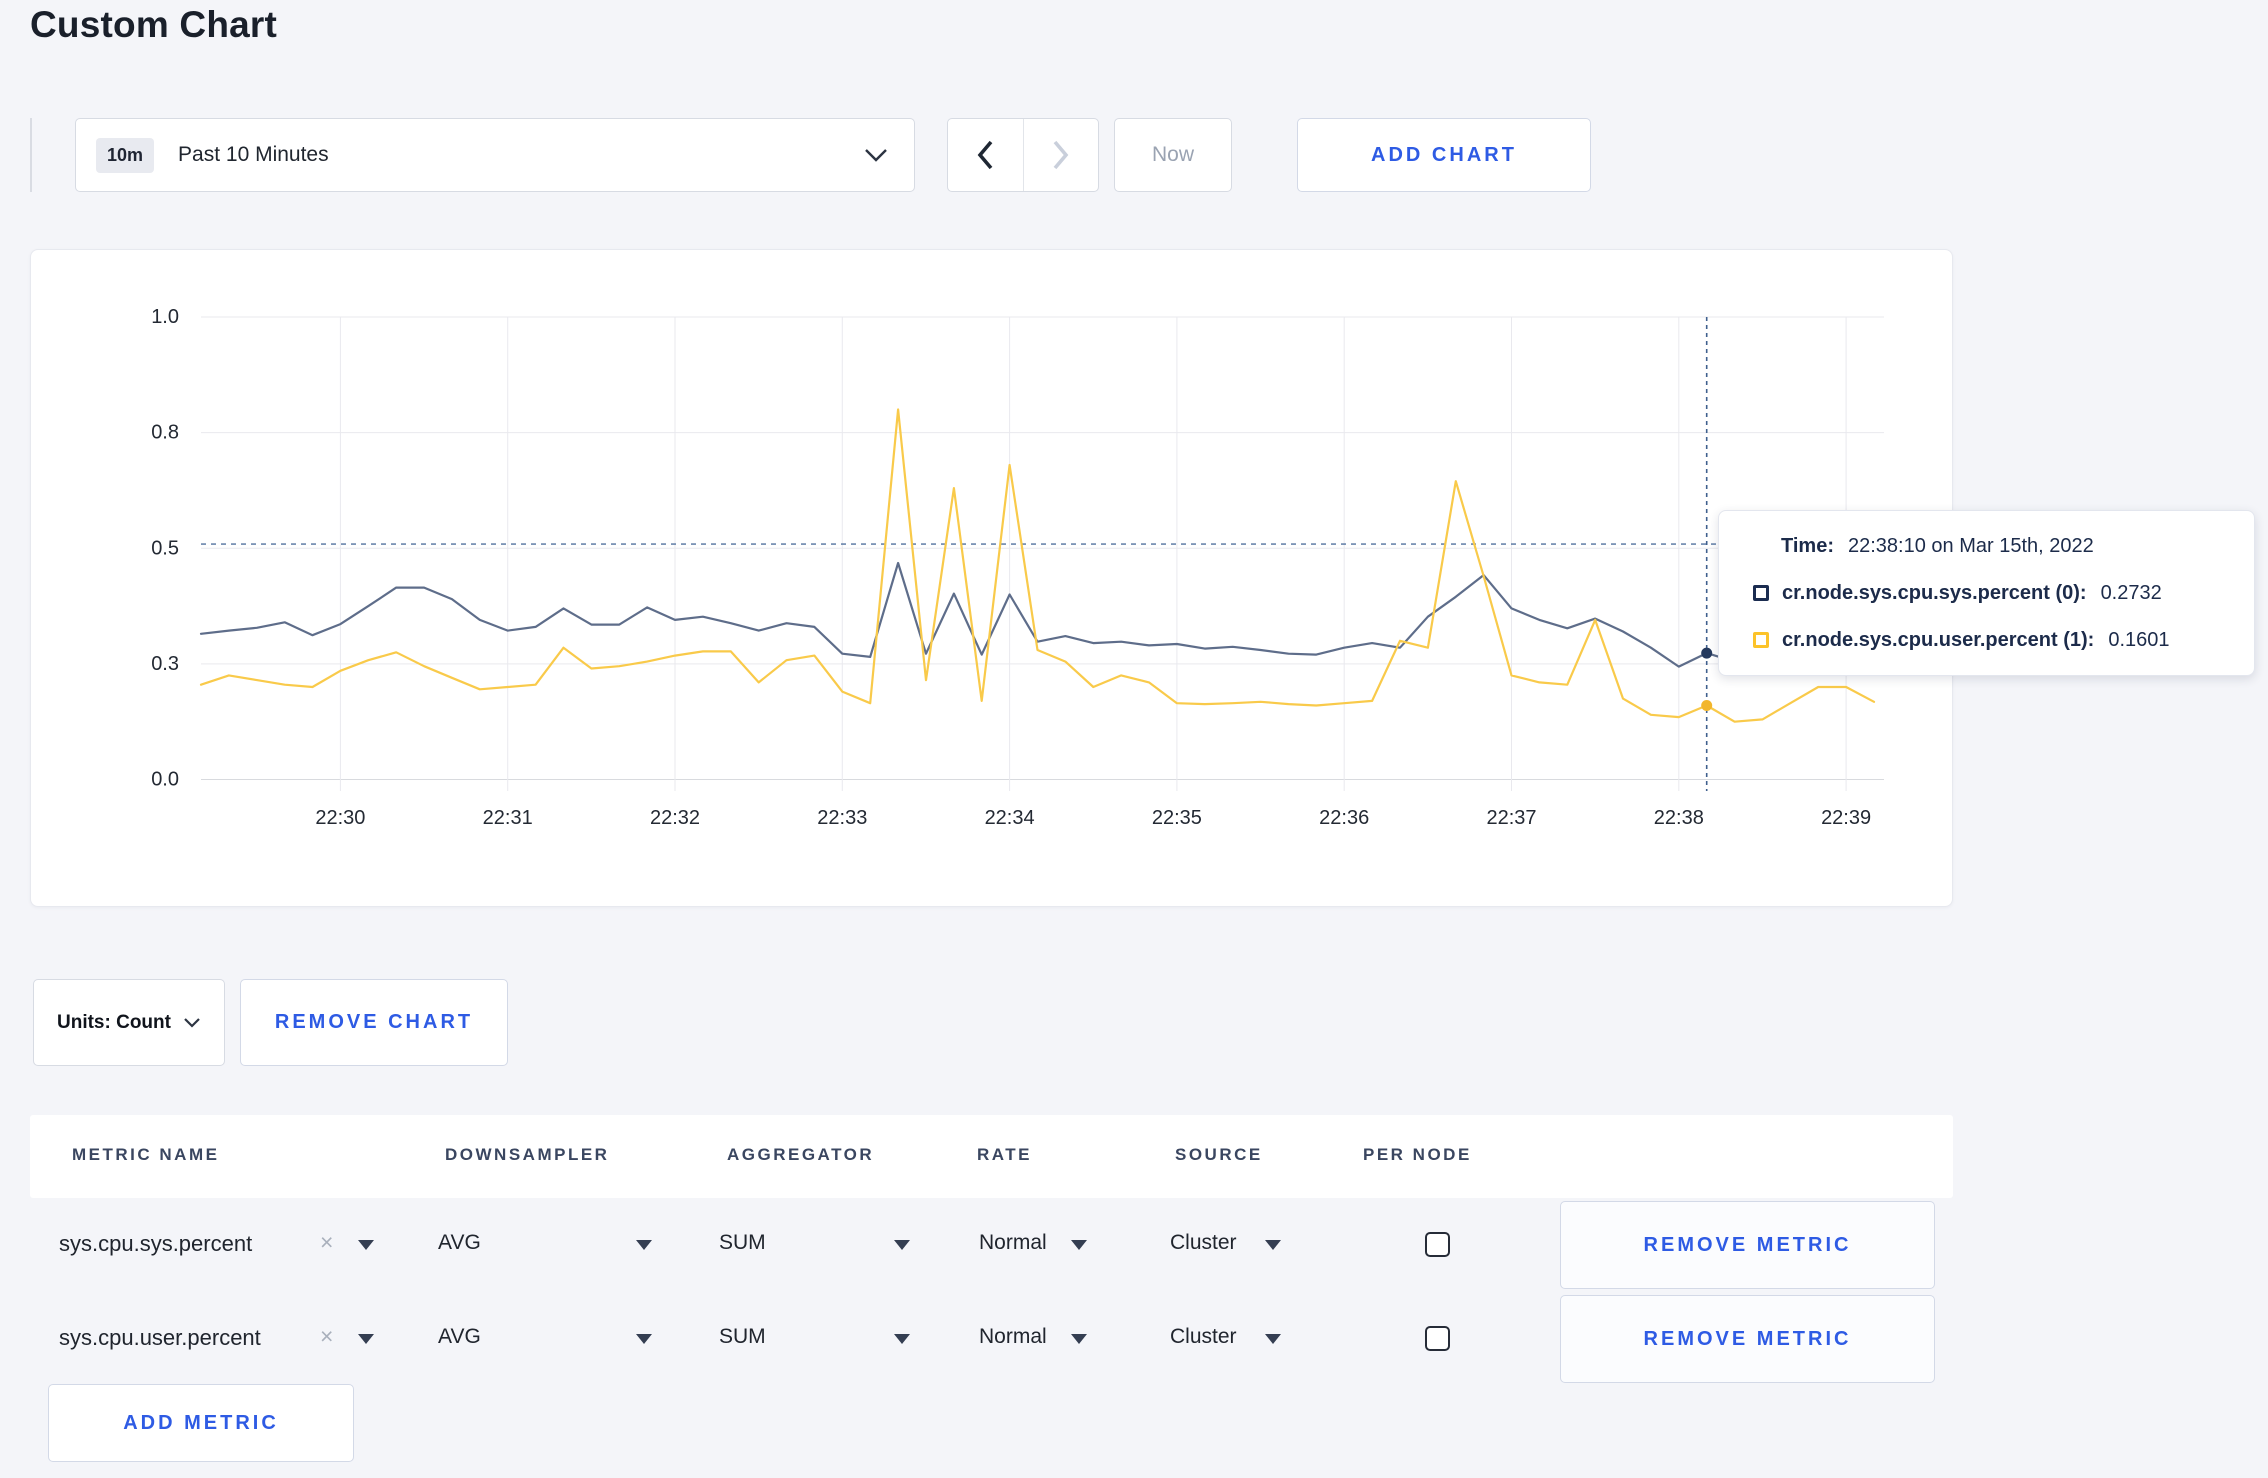 Image resolution: width=2268 pixels, height=1478 pixels. What do you see at coordinates (165, 433) in the screenshot?
I see `svg-text: 0.8` at bounding box center [165, 433].